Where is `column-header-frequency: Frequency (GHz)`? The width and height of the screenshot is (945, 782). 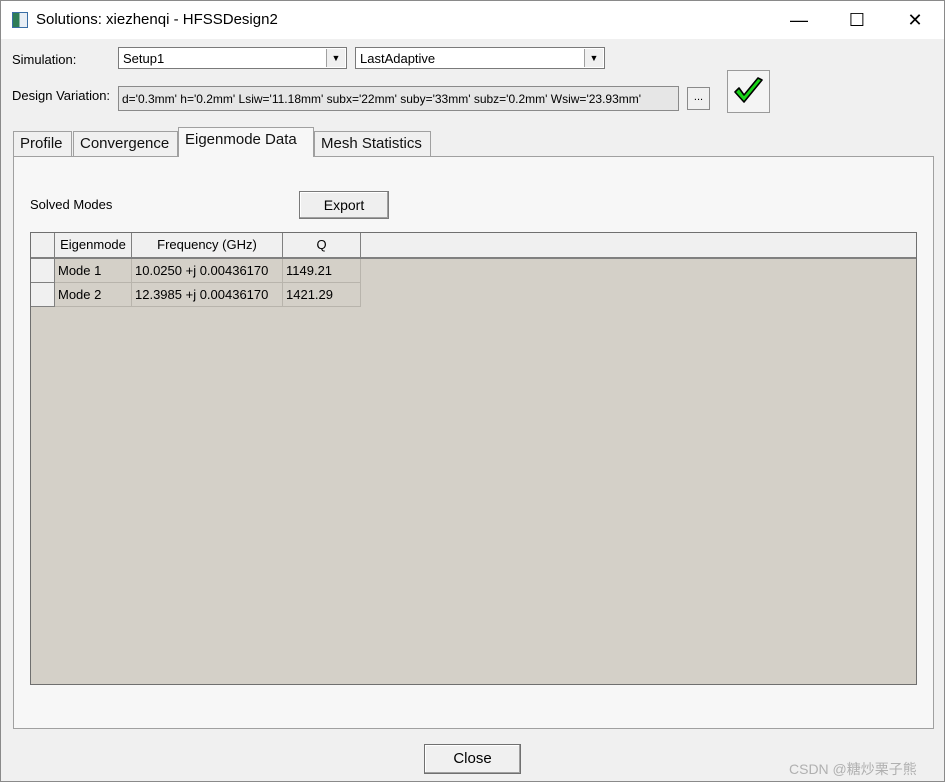
column-header-frequency: Frequency (GHz) is located at coordinates (207, 245).